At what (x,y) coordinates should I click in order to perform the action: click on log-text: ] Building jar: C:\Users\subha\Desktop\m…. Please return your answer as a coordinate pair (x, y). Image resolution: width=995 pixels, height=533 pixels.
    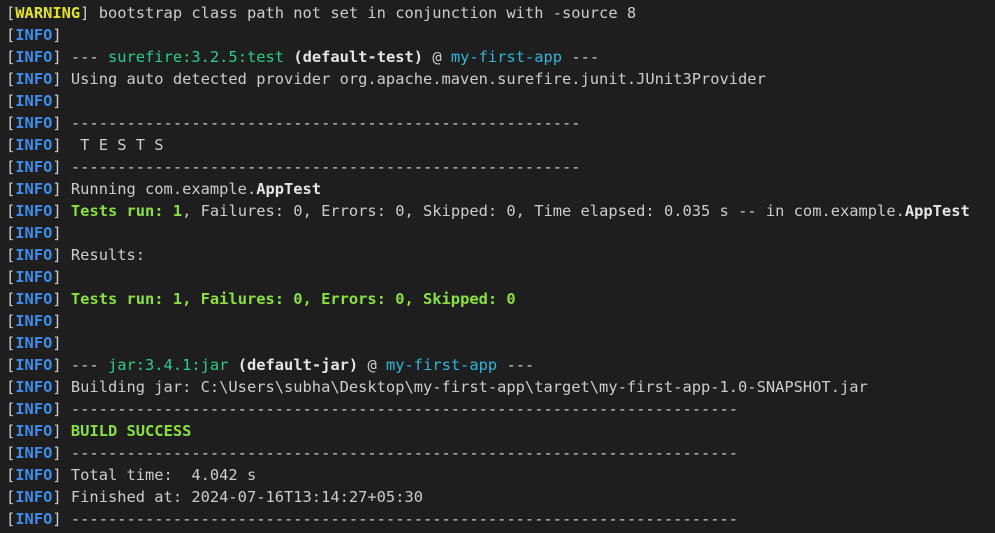
    Looking at the image, I should click on (460, 387).